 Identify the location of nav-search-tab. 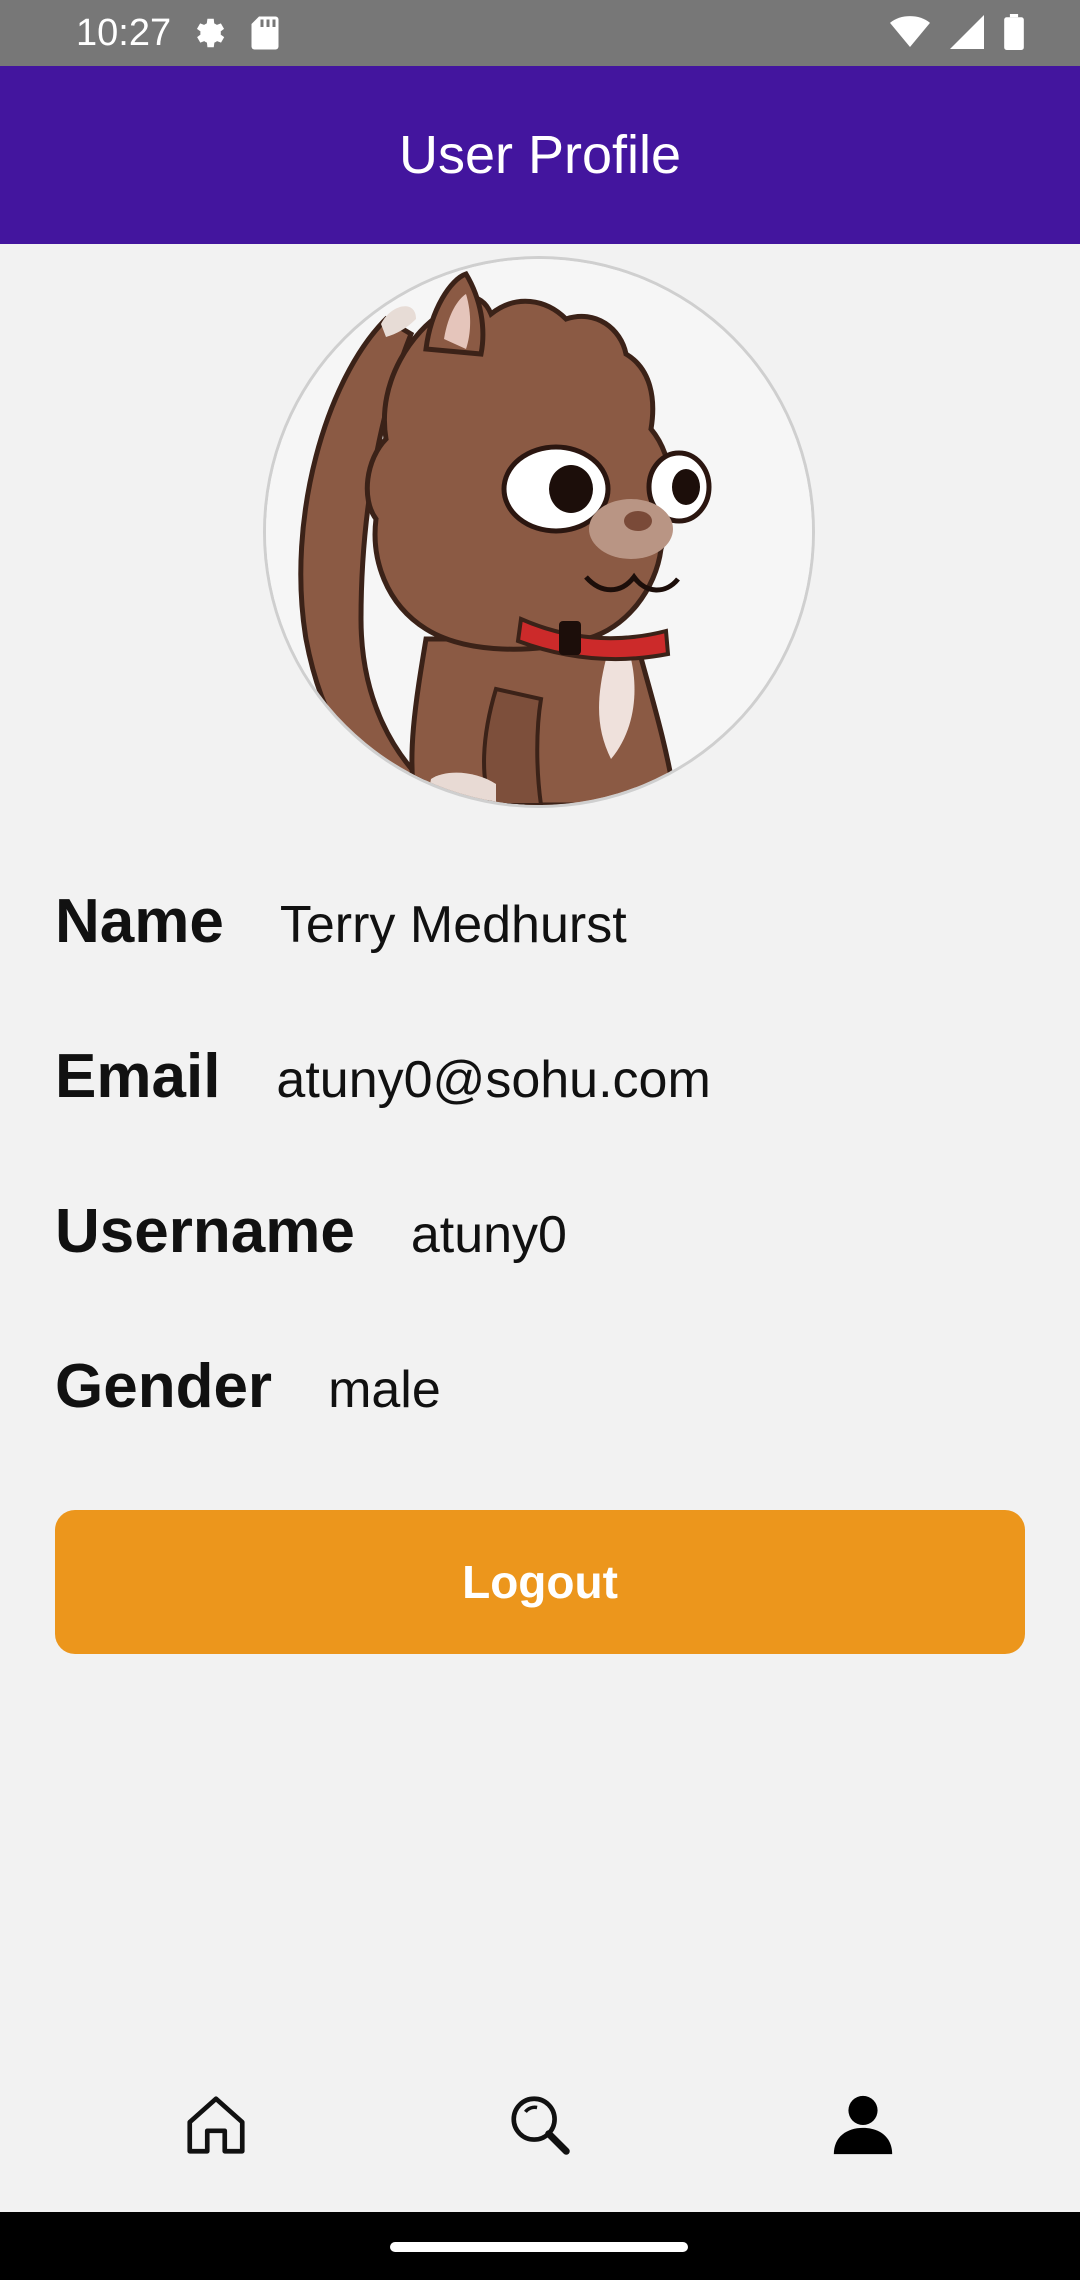
(540, 2125).